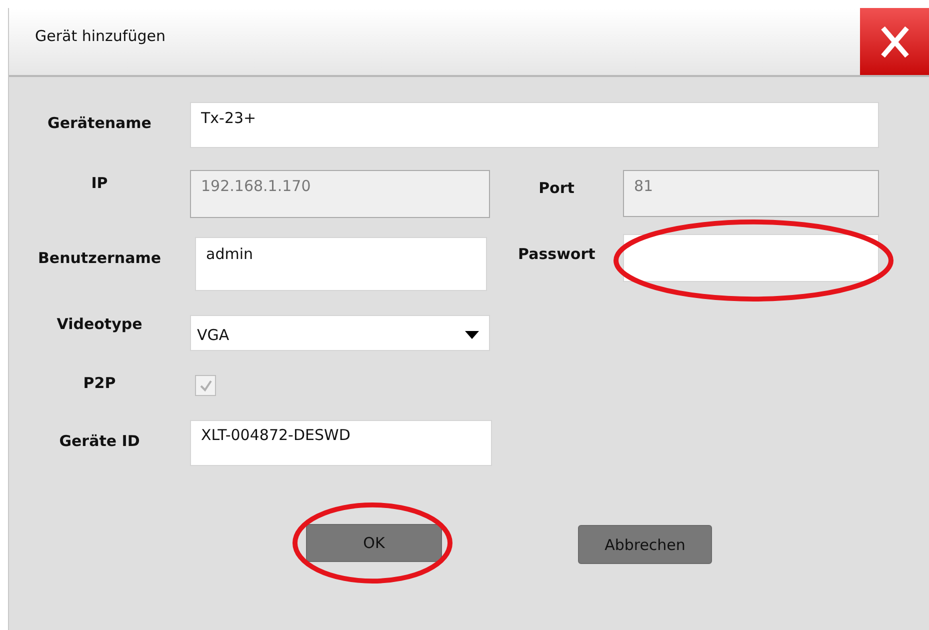  I want to click on check-icon, so click(205, 385).